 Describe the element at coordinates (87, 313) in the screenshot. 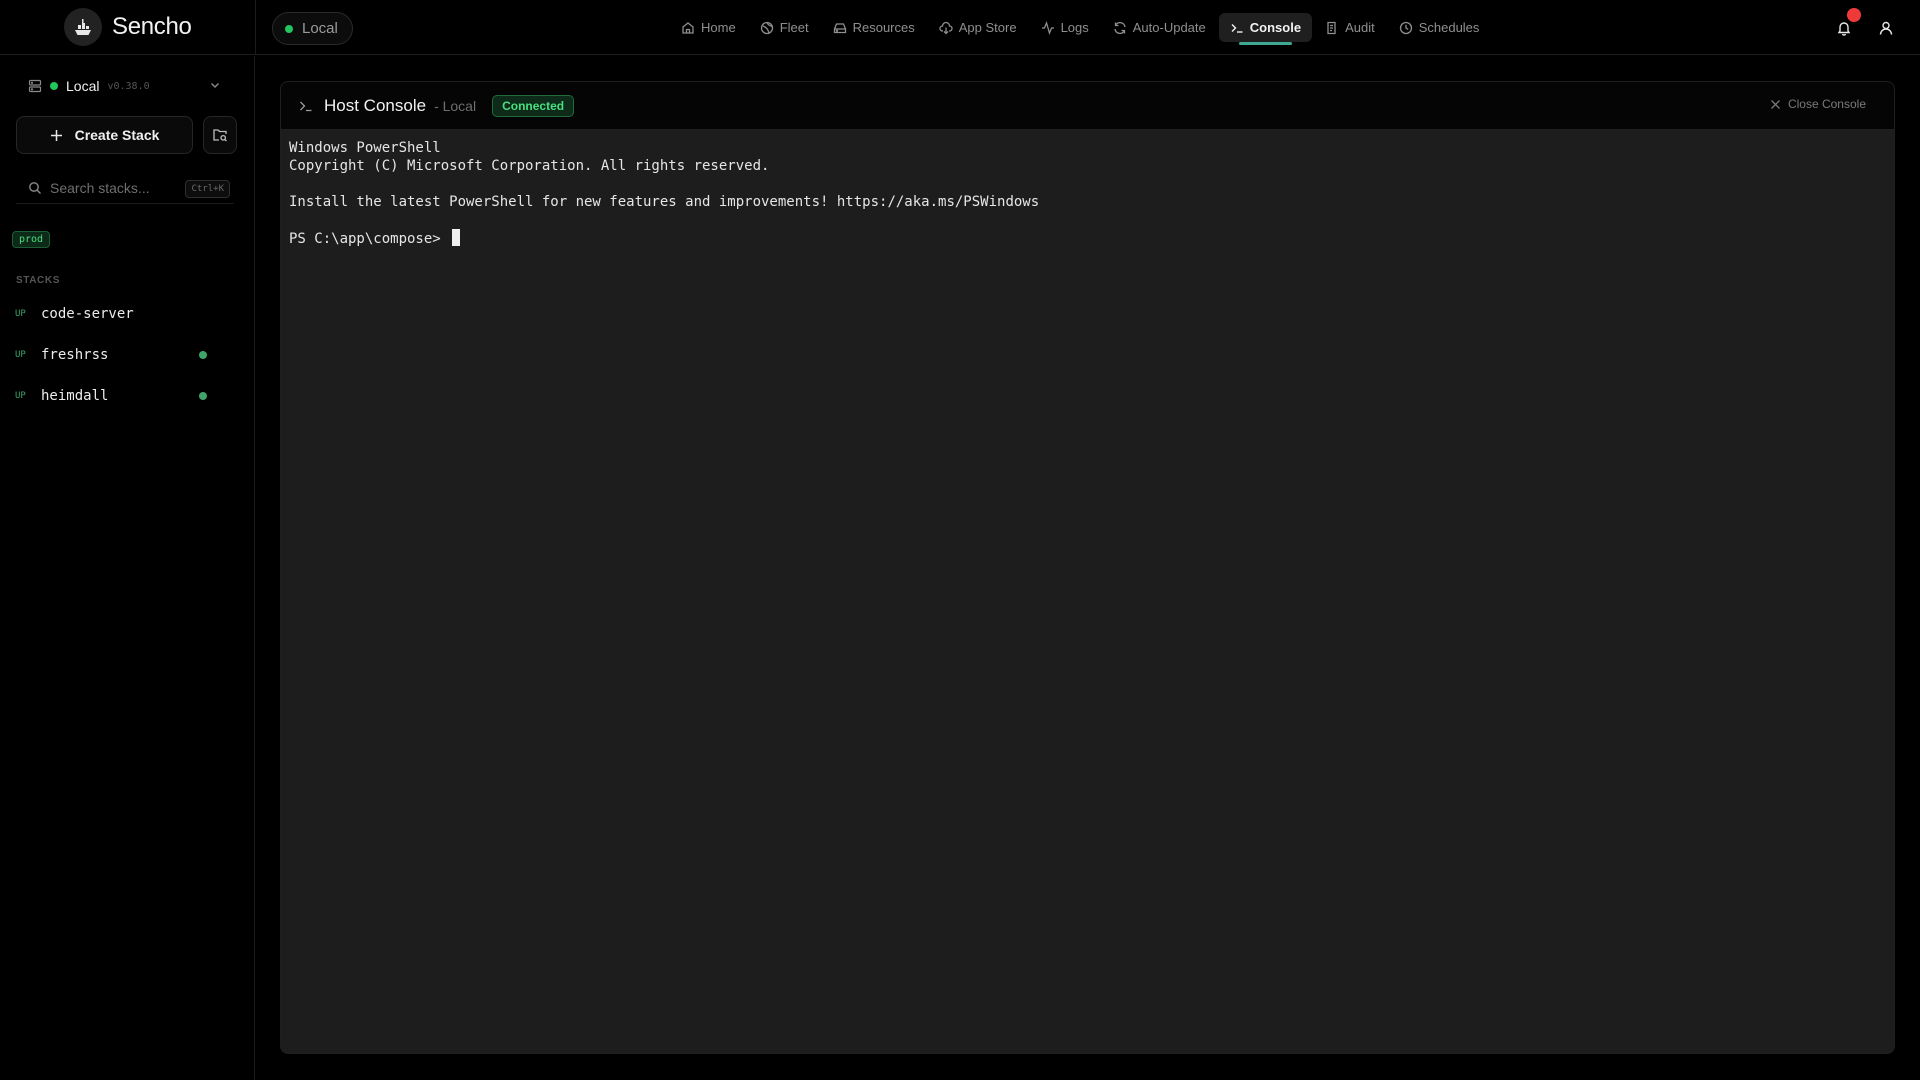

I see `stack-name: code-server` at that location.